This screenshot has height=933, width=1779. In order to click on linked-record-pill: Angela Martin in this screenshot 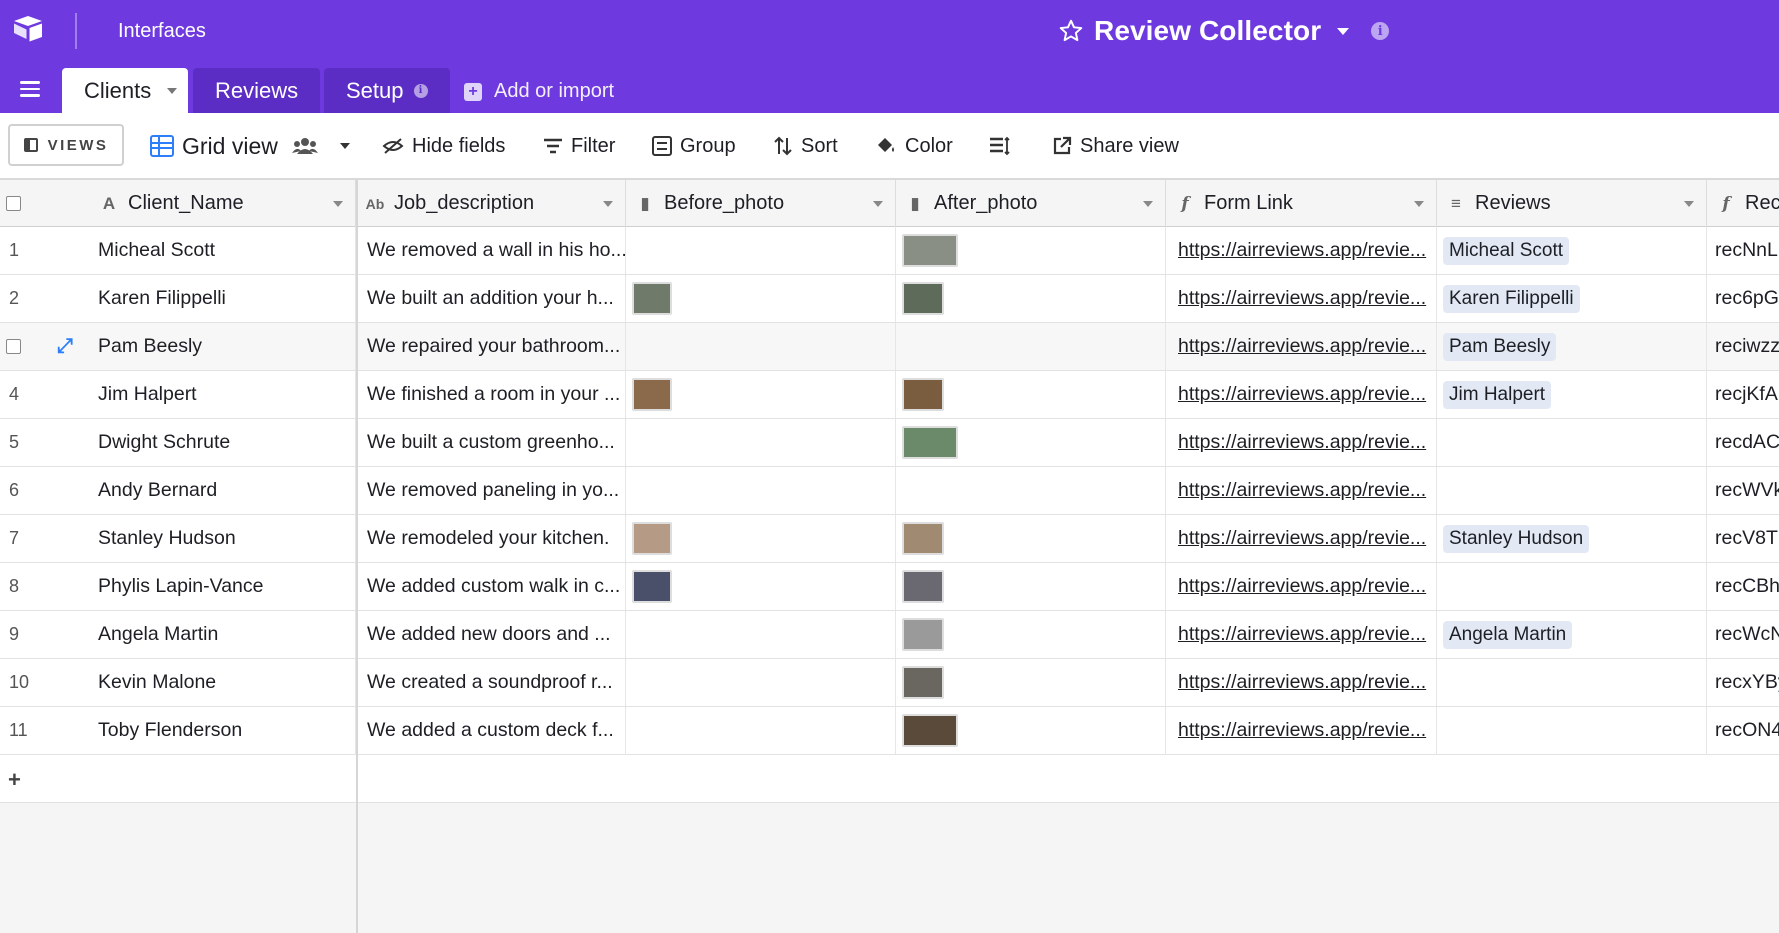, I will do `click(1508, 634)`.